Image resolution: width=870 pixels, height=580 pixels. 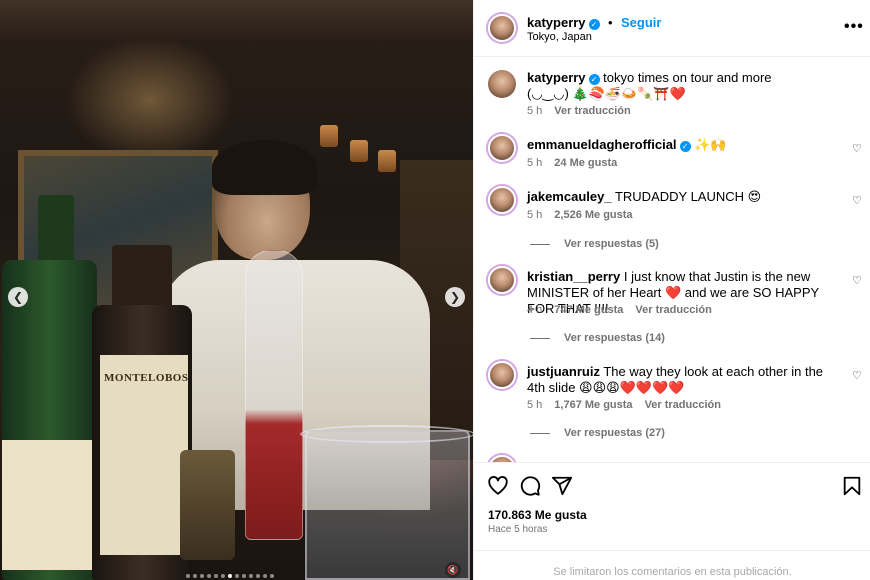 What do you see at coordinates (453, 570) in the screenshot?
I see `muted-speaker-icon: 🔇` at bounding box center [453, 570].